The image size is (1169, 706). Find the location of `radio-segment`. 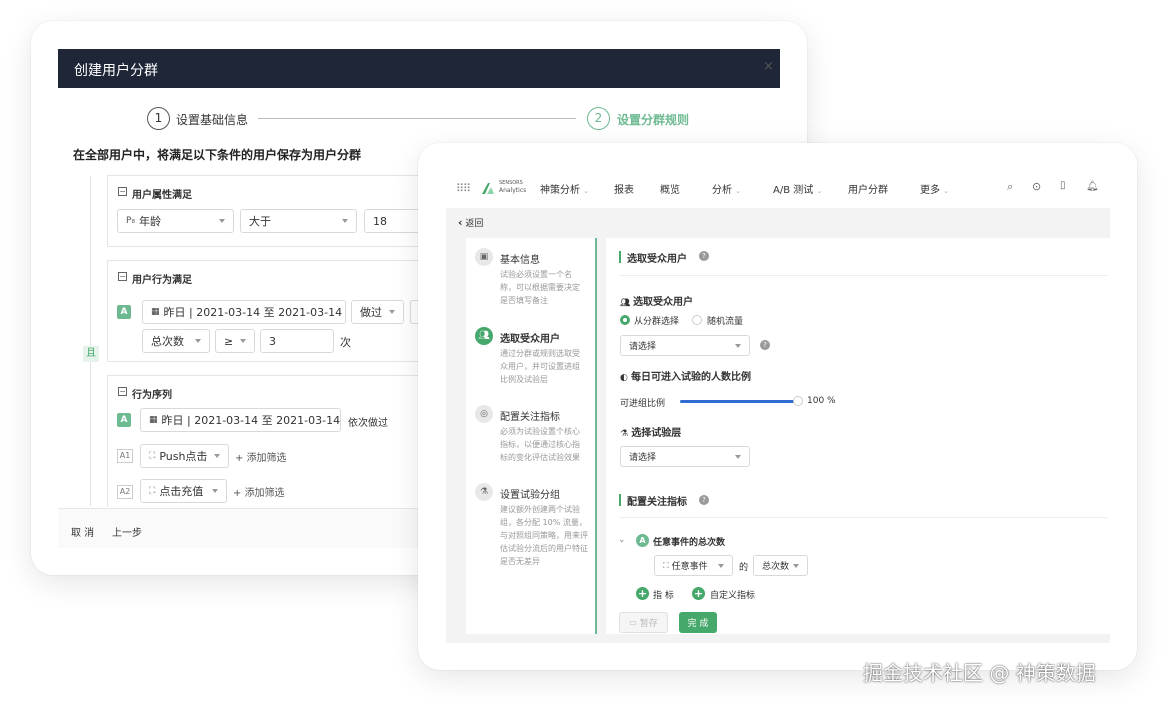

radio-segment is located at coordinates (625, 320).